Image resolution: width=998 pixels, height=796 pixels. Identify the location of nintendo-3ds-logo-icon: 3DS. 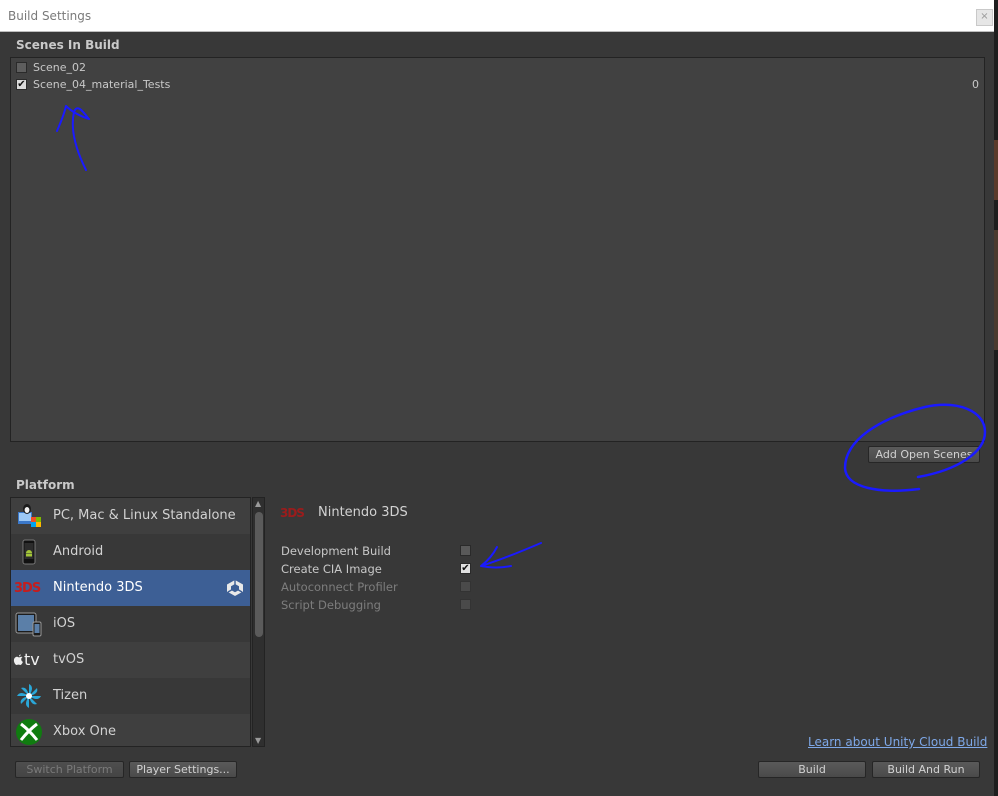
(292, 513).